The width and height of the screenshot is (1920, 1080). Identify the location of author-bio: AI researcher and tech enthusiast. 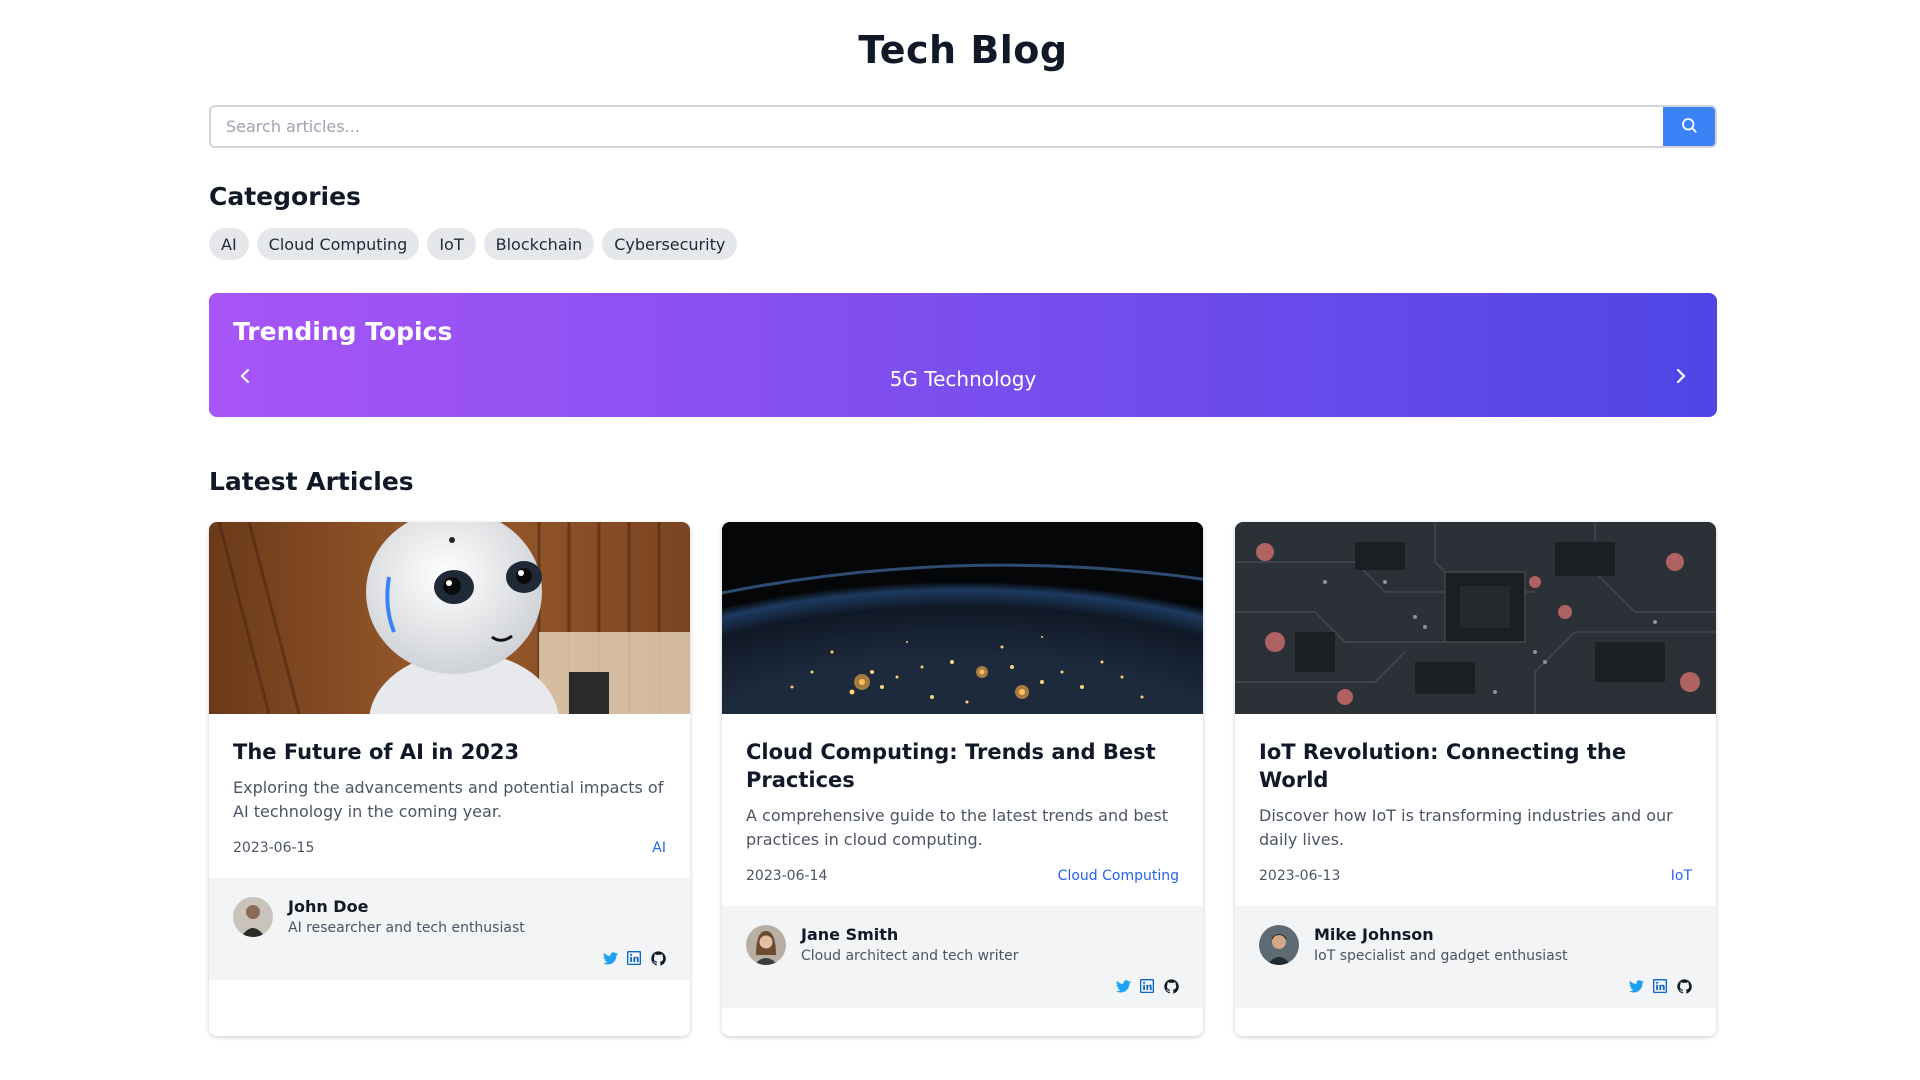
(406, 928).